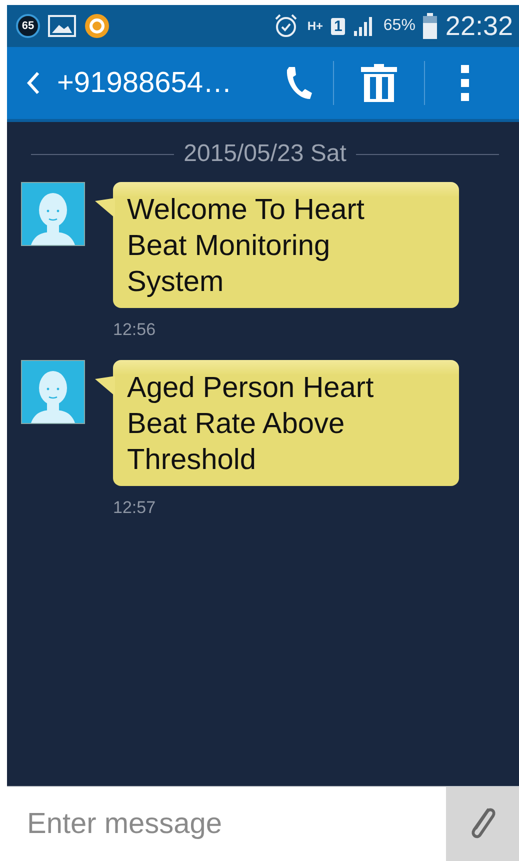  What do you see at coordinates (62, 26) in the screenshot?
I see `picture-icon` at bounding box center [62, 26].